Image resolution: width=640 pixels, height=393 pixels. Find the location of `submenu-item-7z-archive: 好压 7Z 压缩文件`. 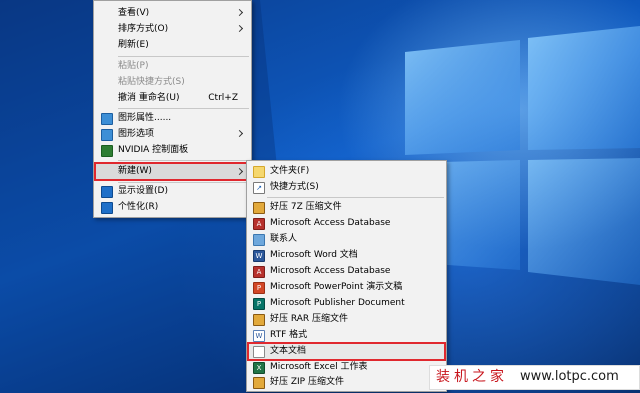

submenu-item-7z-archive: 好压 7Z 压缩文件 is located at coordinates (346, 207).